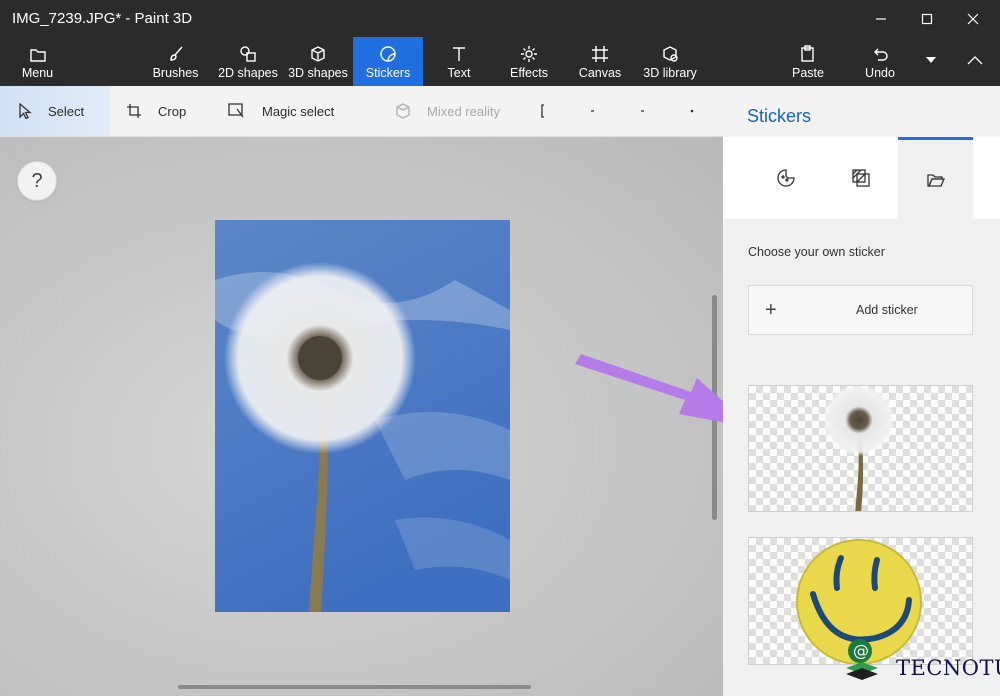 The height and width of the screenshot is (696, 1000). I want to click on add-sticker-button: + Add sticker, so click(860, 310).